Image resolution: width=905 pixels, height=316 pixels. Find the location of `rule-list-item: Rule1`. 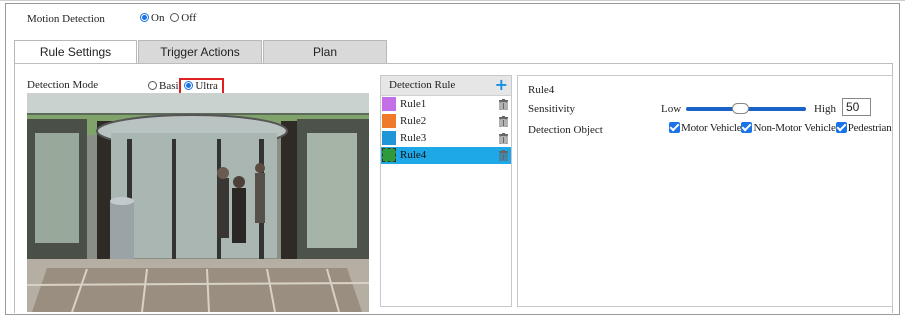

rule-list-item: Rule1 is located at coordinates (446, 104).